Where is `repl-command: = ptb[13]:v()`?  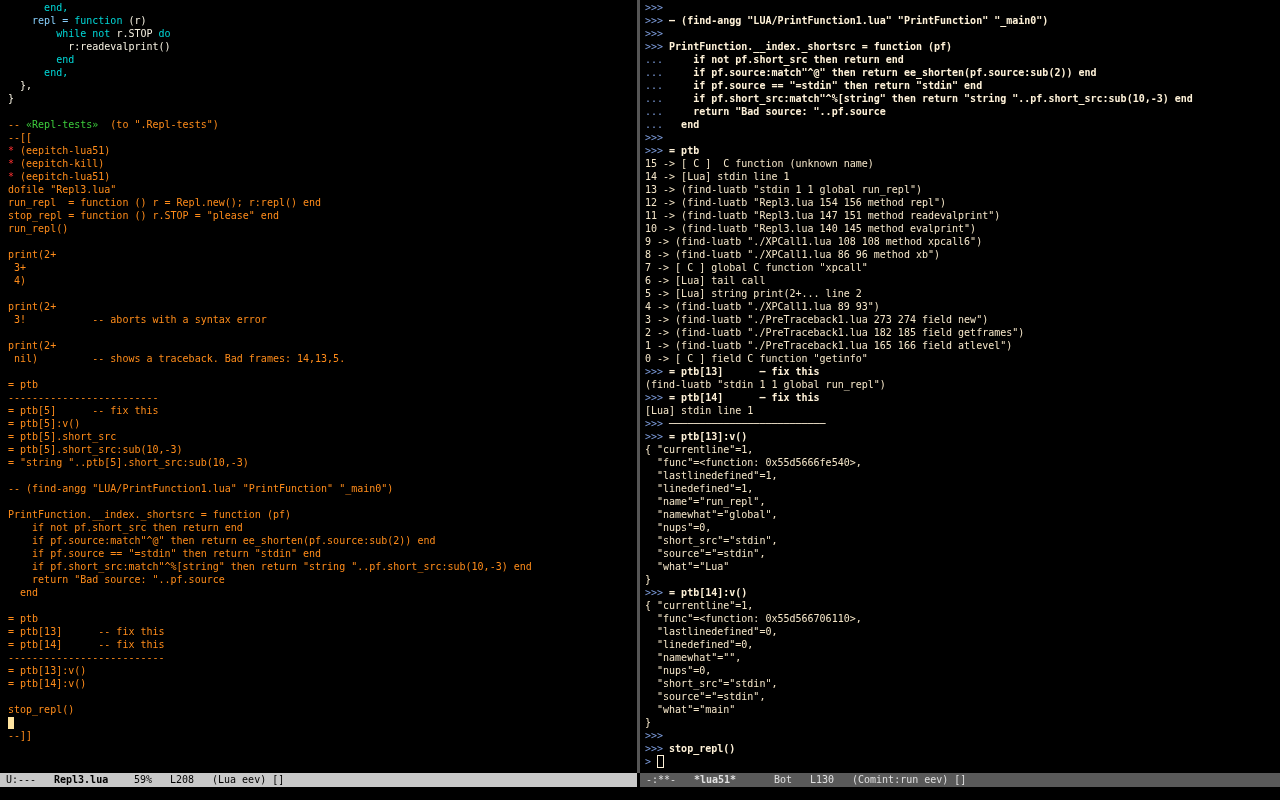 repl-command: = ptb[13]:v() is located at coordinates (708, 436).